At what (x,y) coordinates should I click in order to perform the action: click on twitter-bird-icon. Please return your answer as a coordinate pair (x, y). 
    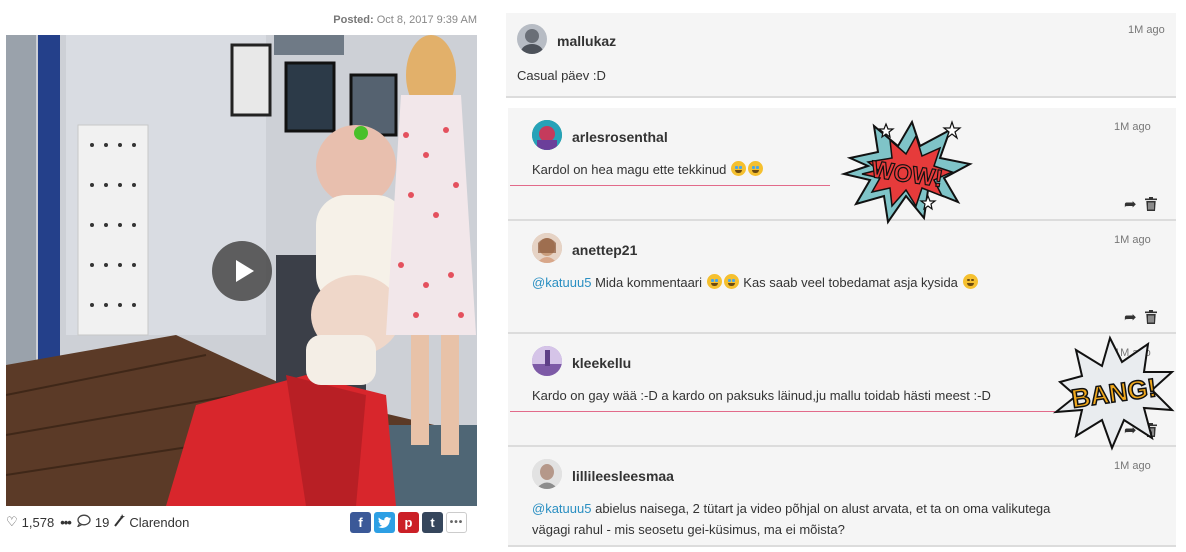
    Looking at the image, I should click on (384, 522).